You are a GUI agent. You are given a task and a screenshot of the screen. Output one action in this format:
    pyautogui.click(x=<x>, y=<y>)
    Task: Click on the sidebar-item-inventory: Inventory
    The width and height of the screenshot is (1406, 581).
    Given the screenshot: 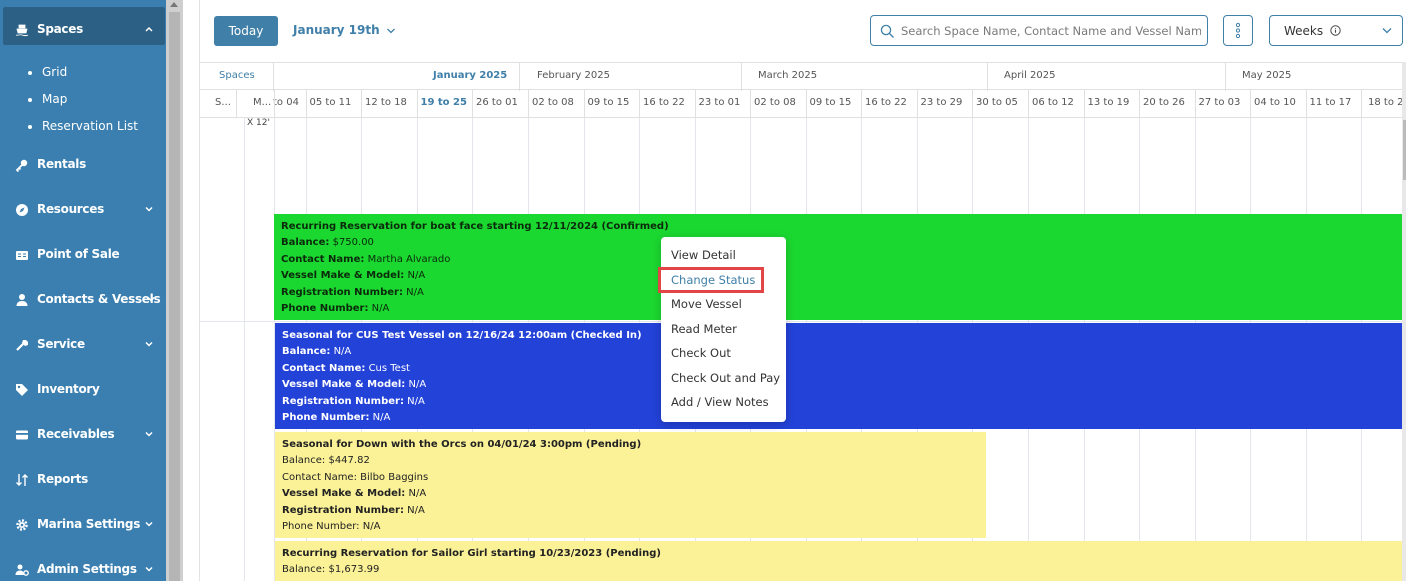 What is the action you would take?
    pyautogui.click(x=83, y=390)
    